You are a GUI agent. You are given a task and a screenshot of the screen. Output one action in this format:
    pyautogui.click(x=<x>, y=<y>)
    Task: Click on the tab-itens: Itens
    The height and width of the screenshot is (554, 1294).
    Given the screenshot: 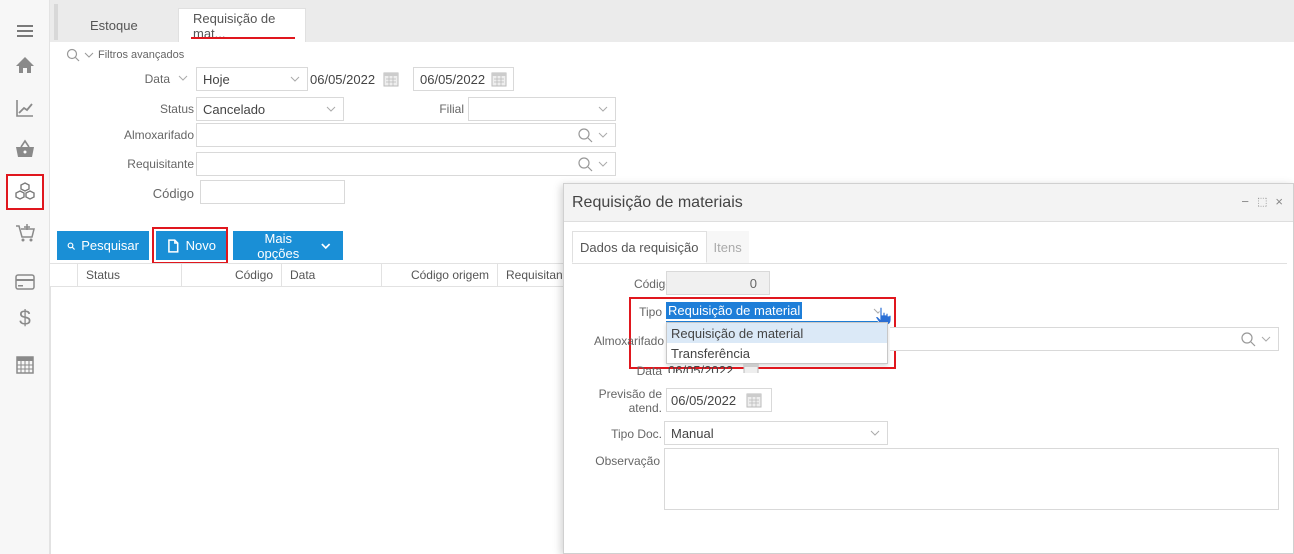 What is the action you would take?
    pyautogui.click(x=727, y=247)
    